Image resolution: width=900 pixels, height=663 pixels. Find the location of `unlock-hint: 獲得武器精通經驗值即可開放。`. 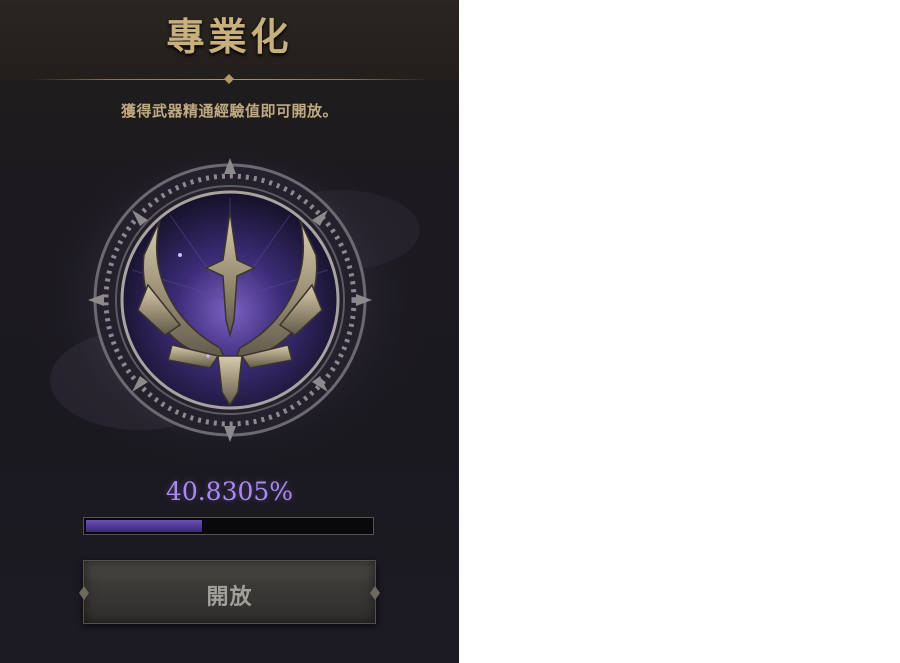

unlock-hint: 獲得武器精通經驗值即可開放。 is located at coordinates (229, 111).